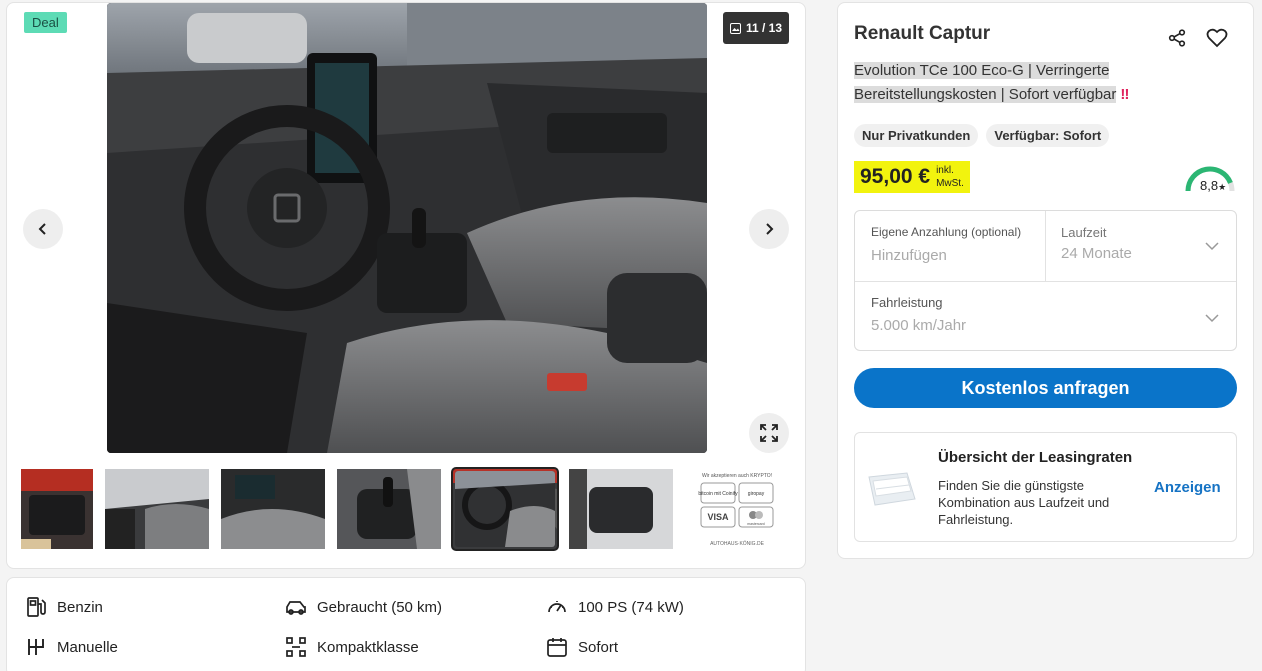 This screenshot has width=1262, height=671. I want to click on lease-table-illustration-icon, so click(892, 489).